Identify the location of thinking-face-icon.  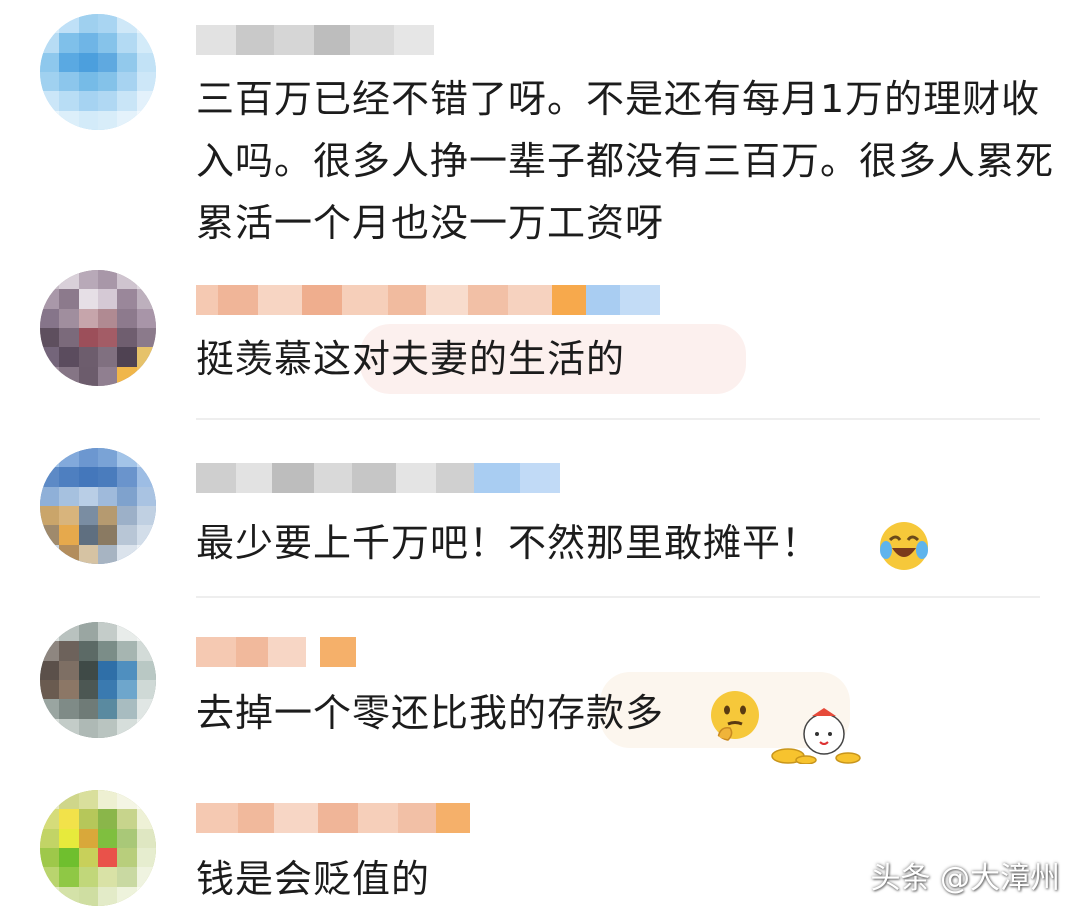
(735, 716).